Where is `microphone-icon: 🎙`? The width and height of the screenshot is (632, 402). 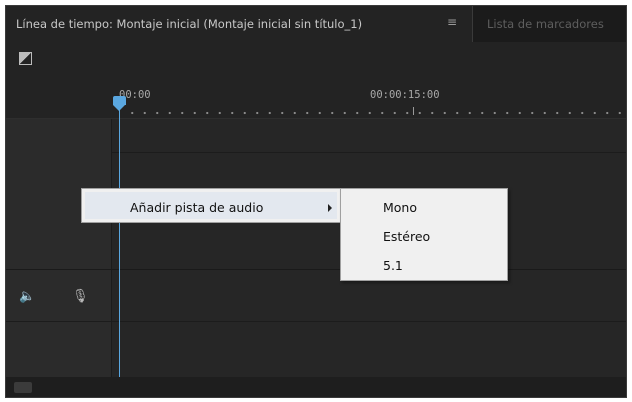
microphone-icon: 🎙 is located at coordinates (80, 296).